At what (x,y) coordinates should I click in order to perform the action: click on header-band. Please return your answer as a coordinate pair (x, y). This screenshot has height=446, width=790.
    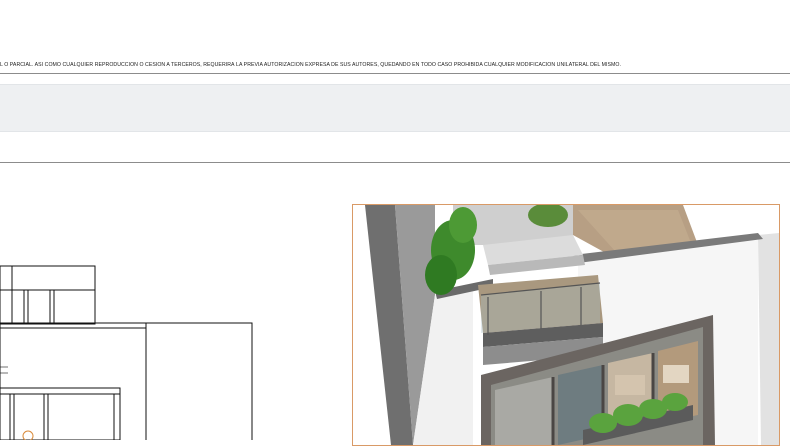
    Looking at the image, I should click on (395, 108).